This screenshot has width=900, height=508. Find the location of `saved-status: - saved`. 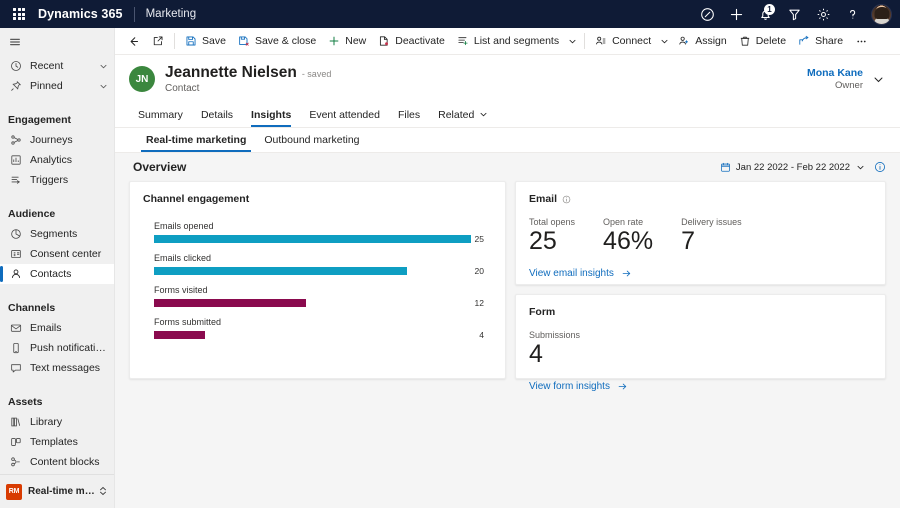

saved-status: - saved is located at coordinates (316, 74).